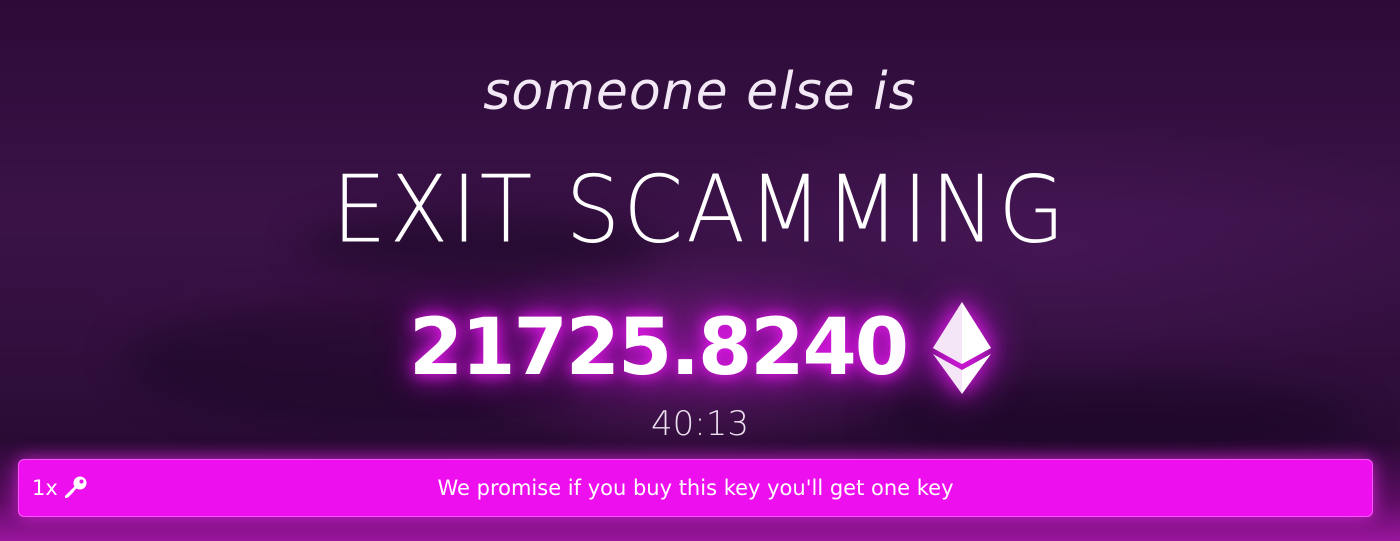 Image resolution: width=1400 pixels, height=541 pixels. Describe the element at coordinates (700, 210) in the screenshot. I see `headline-title: EXIT SCAMMING` at that location.